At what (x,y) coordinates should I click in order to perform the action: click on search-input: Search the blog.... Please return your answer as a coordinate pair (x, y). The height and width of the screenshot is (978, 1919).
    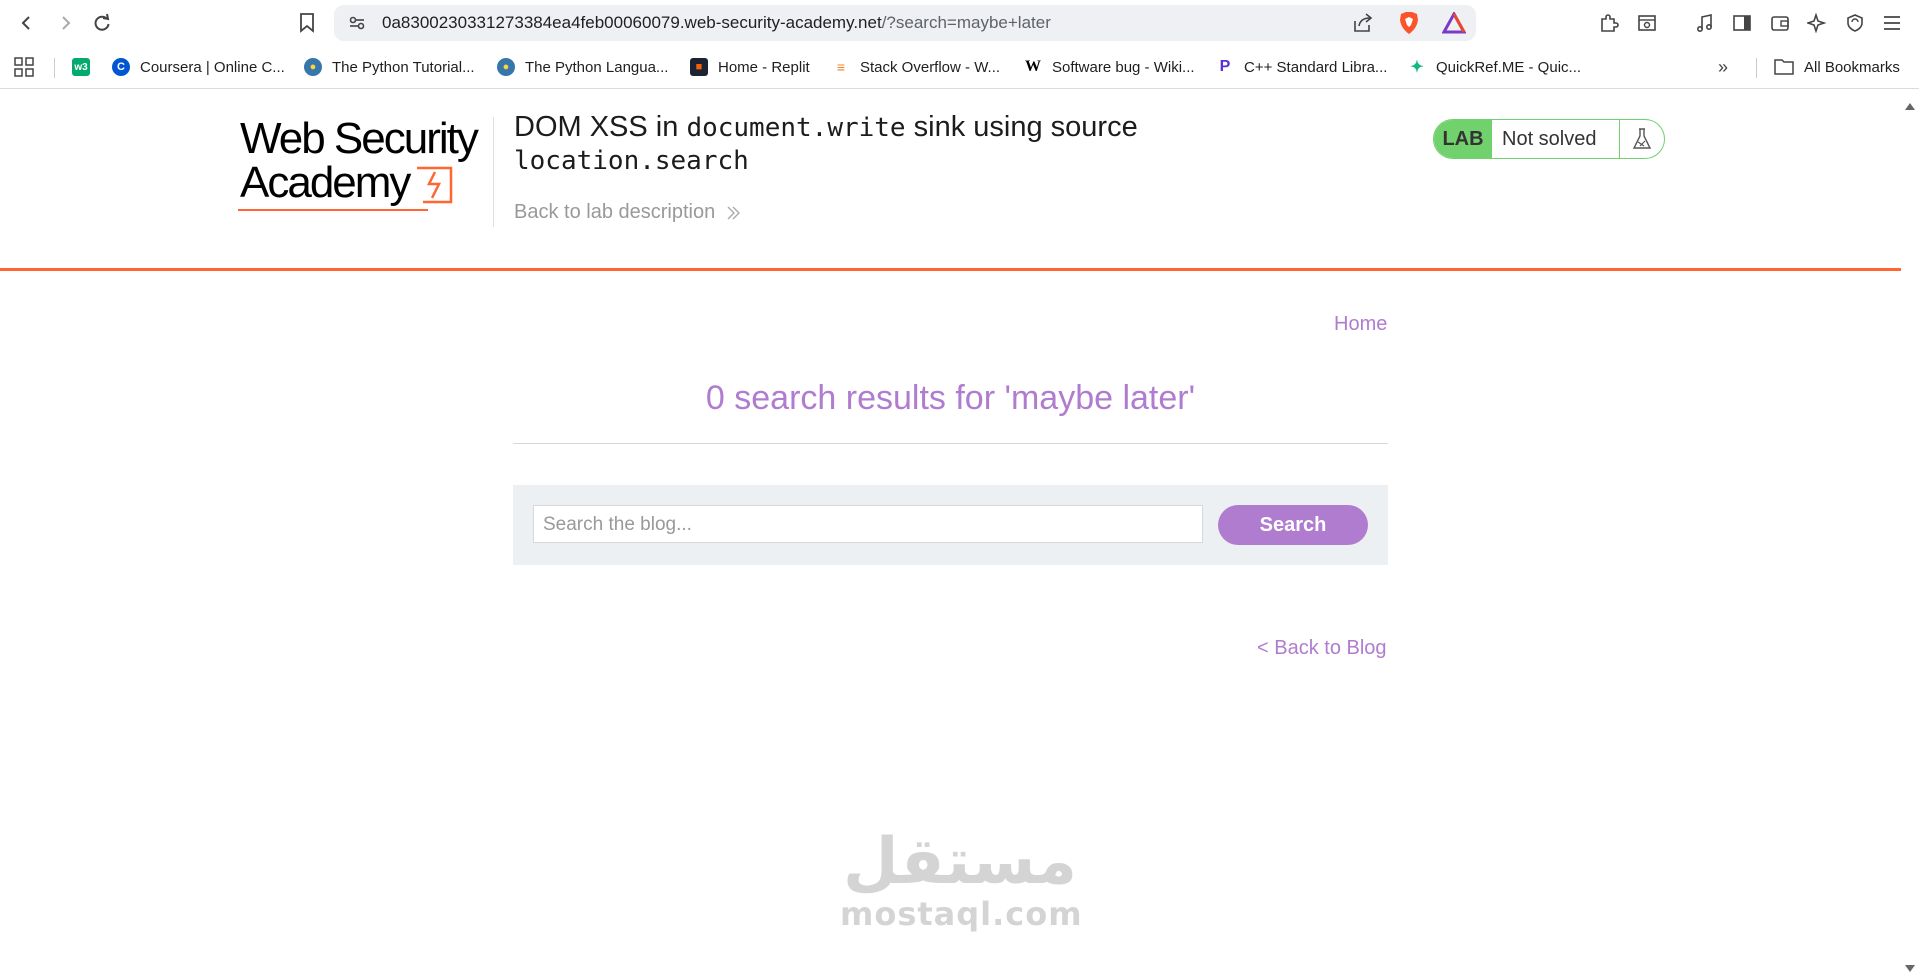
    Looking at the image, I should click on (868, 524).